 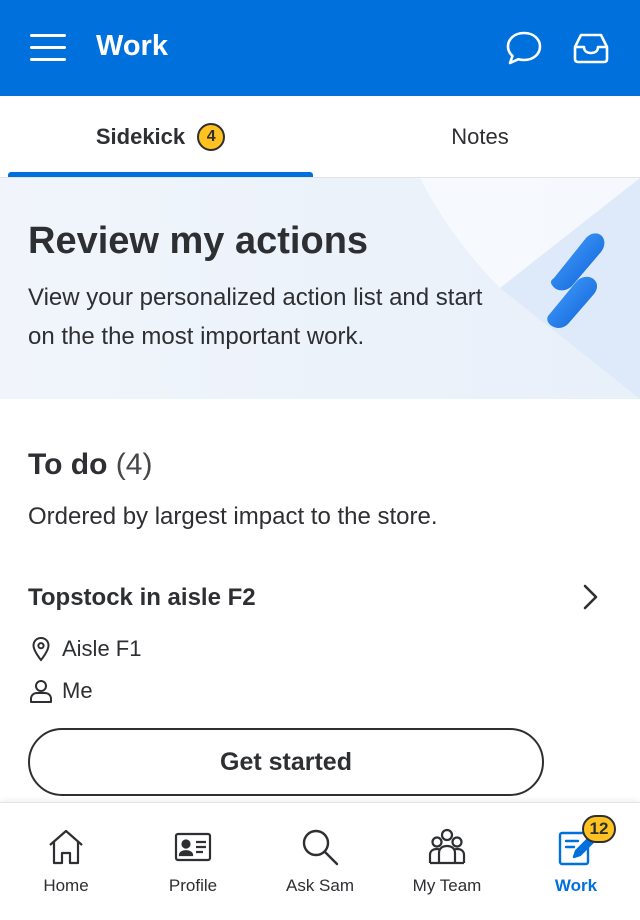 I want to click on tab-selected-indicator, so click(x=160, y=174).